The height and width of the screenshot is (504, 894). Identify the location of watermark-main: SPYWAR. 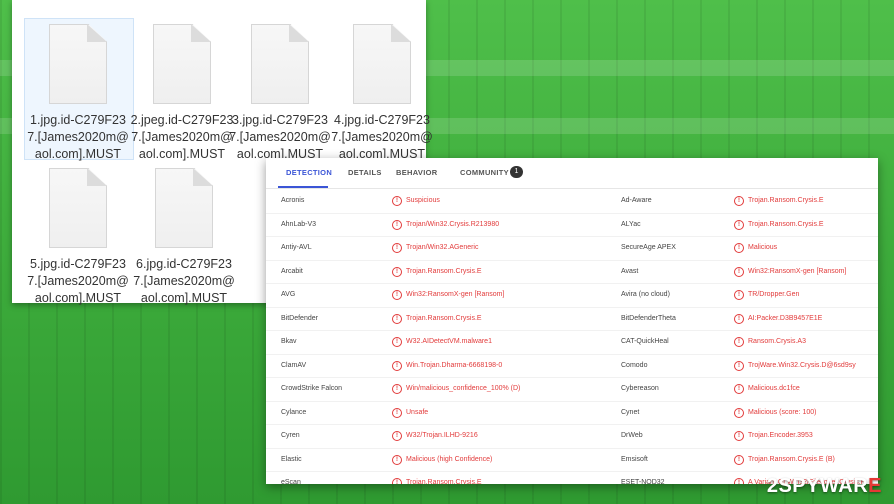
(823, 486).